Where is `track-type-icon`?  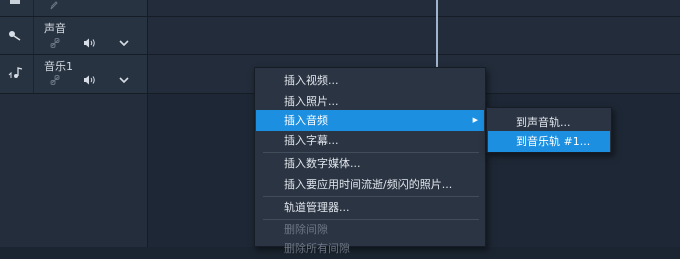
track-type-icon is located at coordinates (15, 2).